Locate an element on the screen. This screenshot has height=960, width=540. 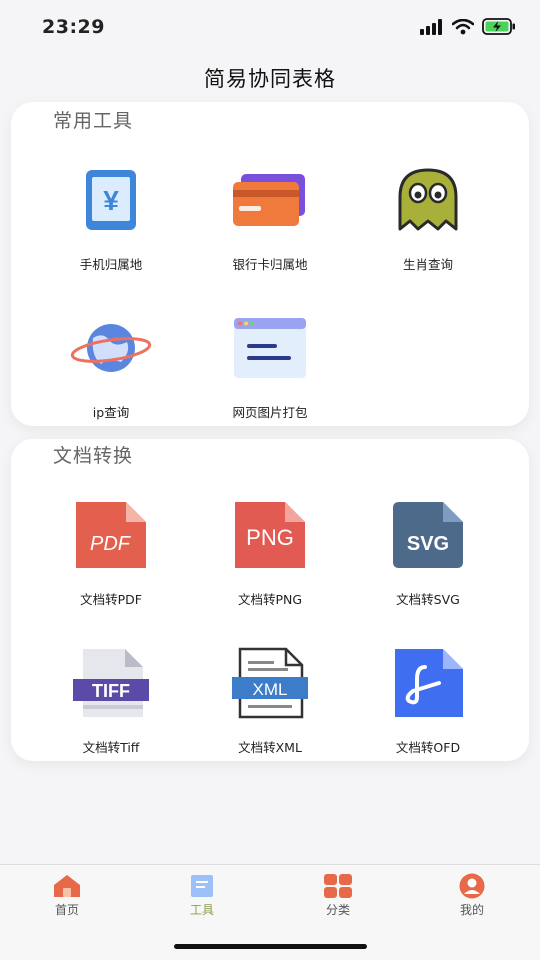
user-icon is located at coordinates (472, 886).